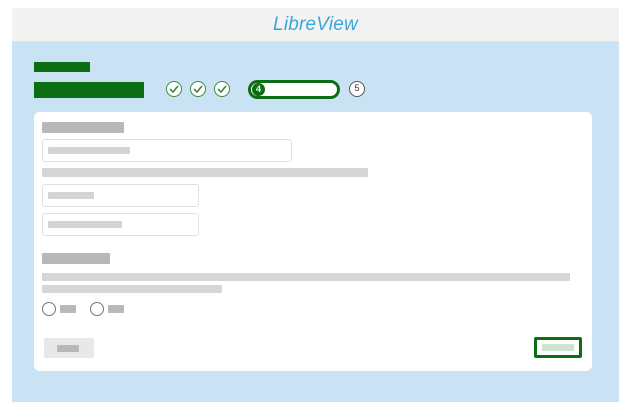 The height and width of the screenshot is (406, 623). Describe the element at coordinates (301, 89) in the screenshot. I see `step-current-label-placeholder` at that location.